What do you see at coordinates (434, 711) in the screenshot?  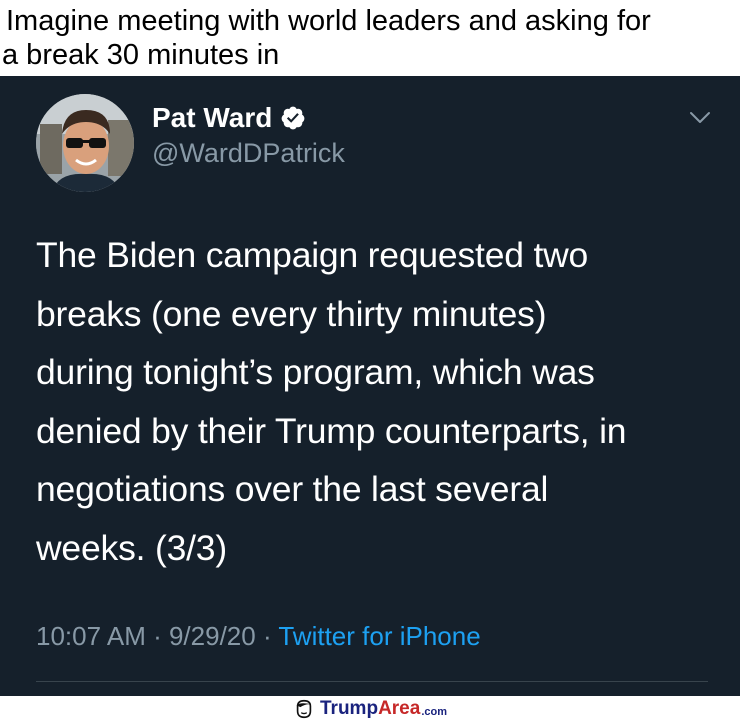 I see `logo-text-com: .com` at bounding box center [434, 711].